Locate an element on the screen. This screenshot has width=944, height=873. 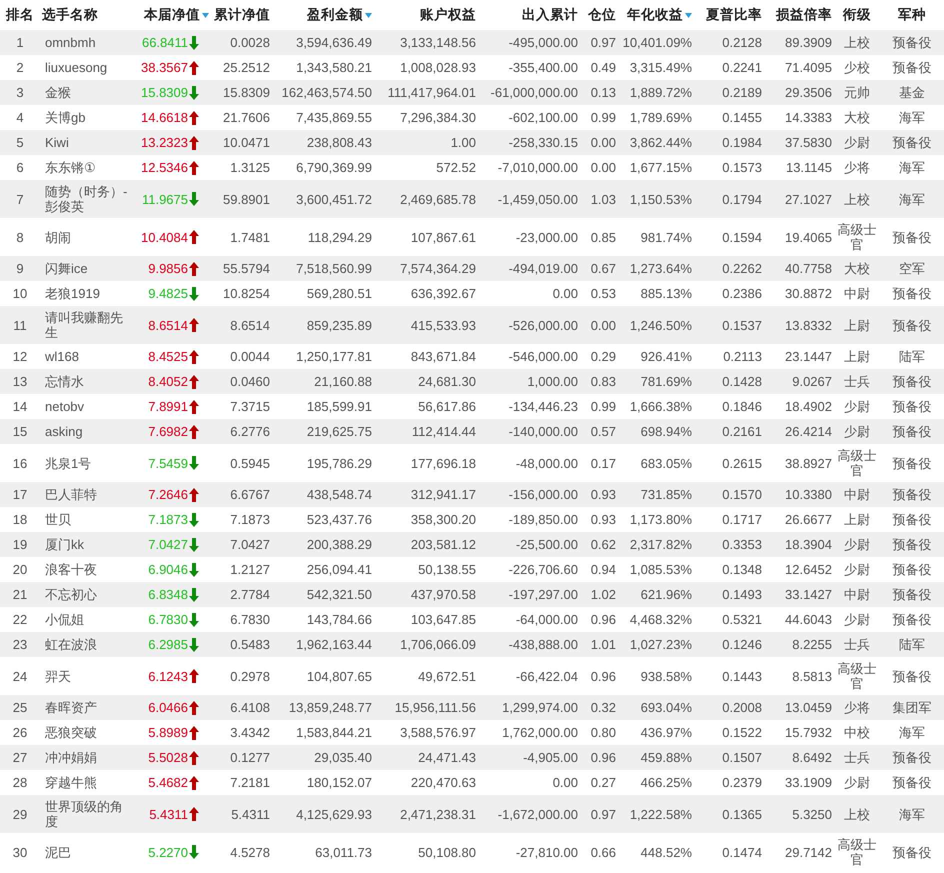
column-header: 盈利金额 is located at coordinates (335, 15).